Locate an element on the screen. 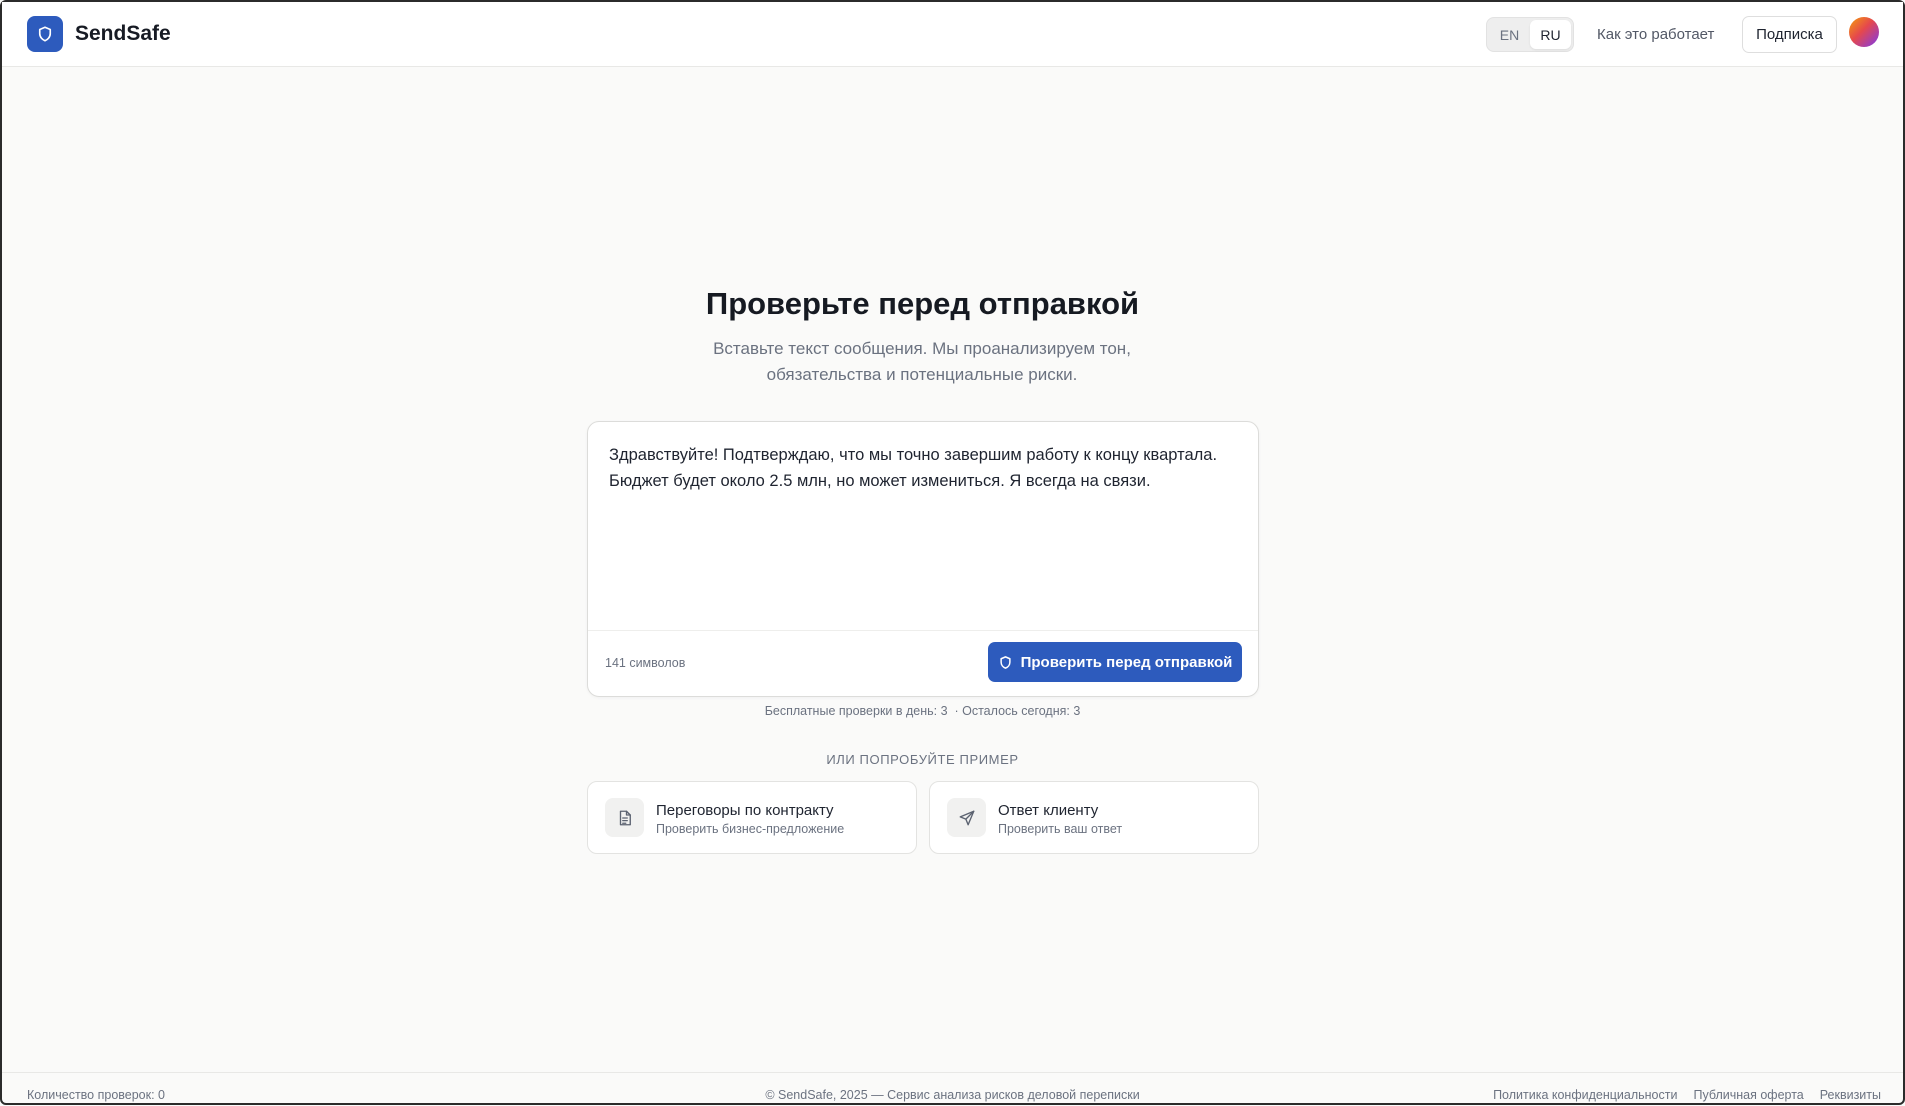 This screenshot has height=1106, width=1905. privacy-policy-link: Политика конфиденциальности is located at coordinates (1585, 1095).